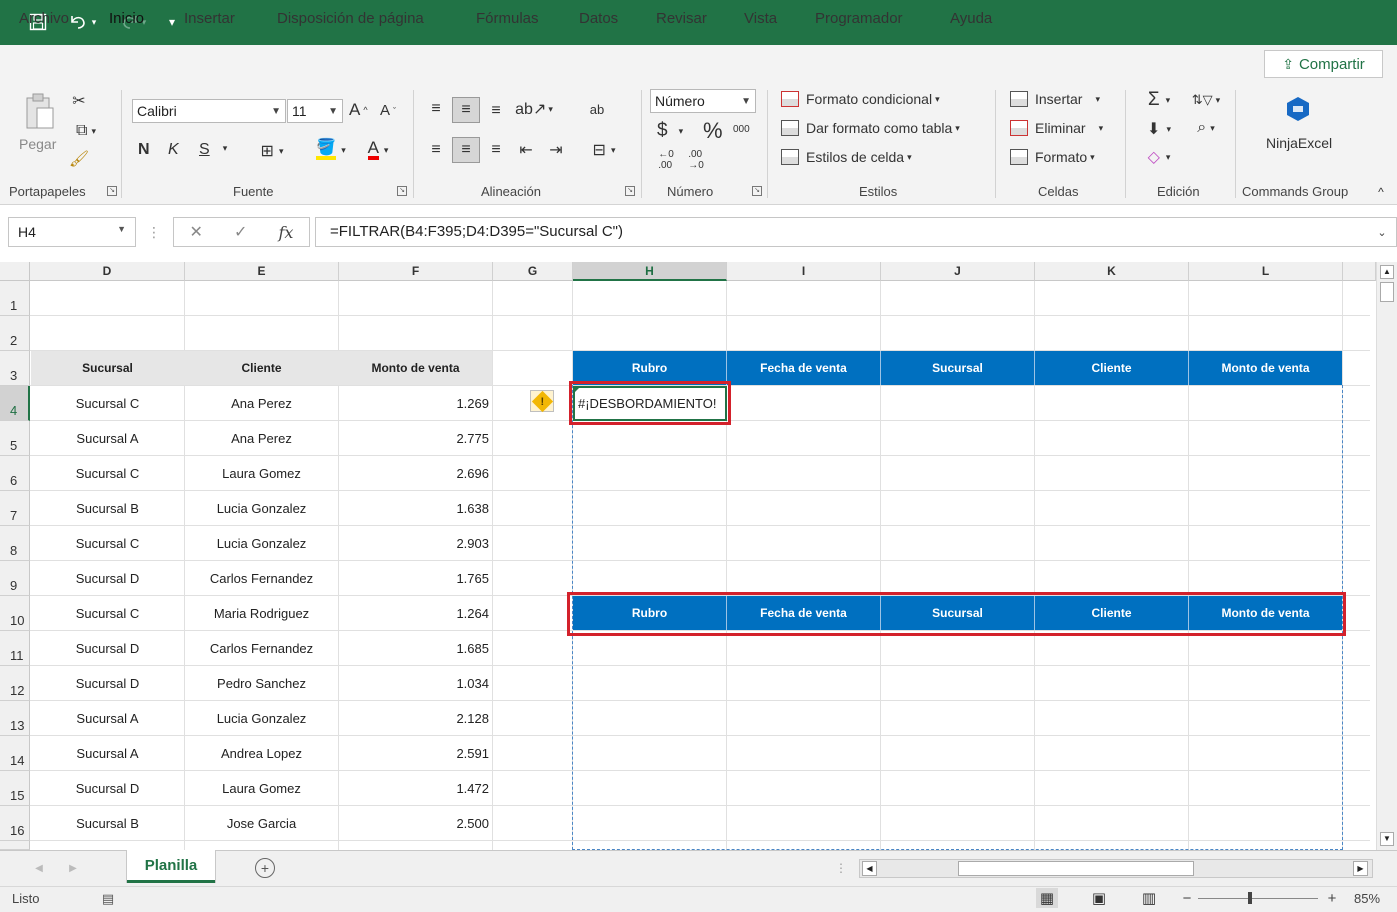 This screenshot has height=912, width=1397. What do you see at coordinates (496, 111) in the screenshot?
I see `align-bottom-icon: ≡` at bounding box center [496, 111].